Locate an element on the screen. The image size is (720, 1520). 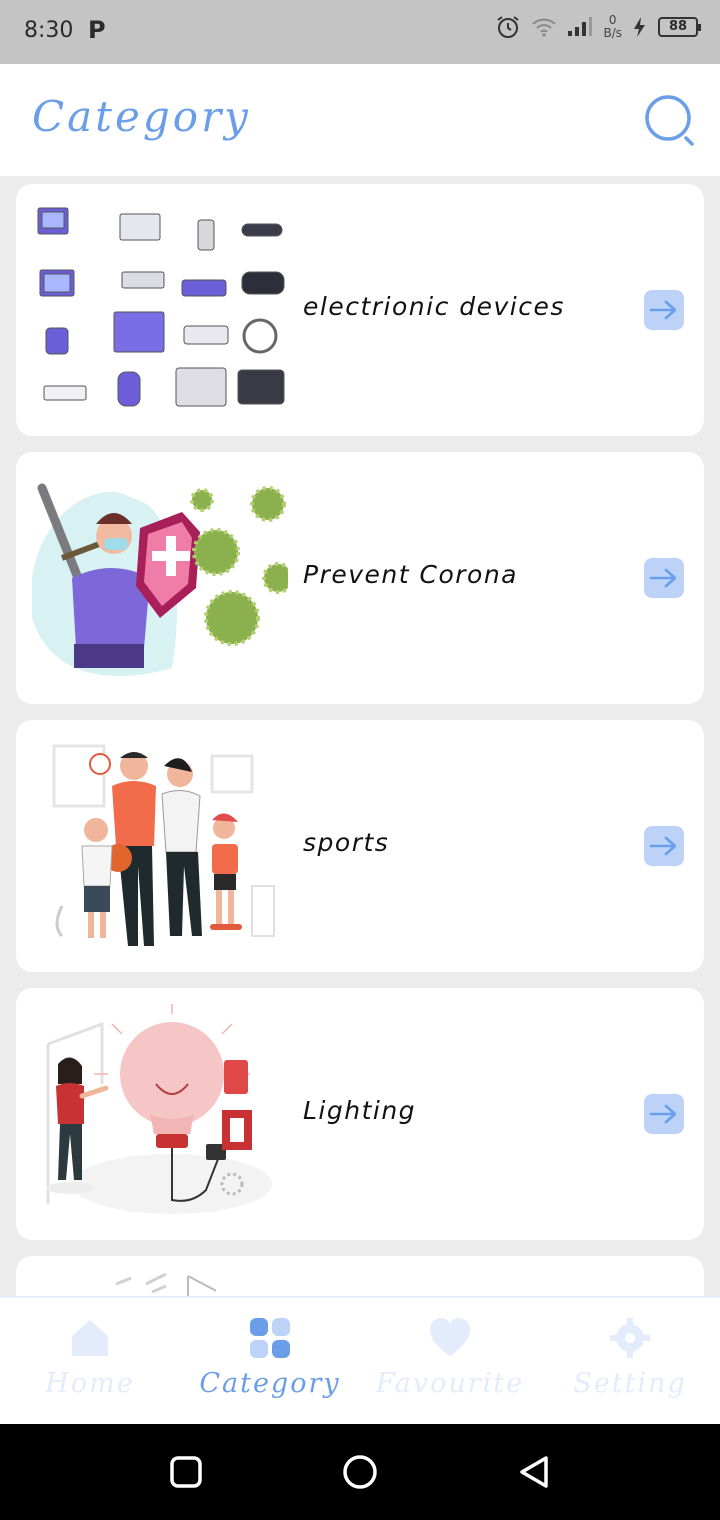
search-icon is located at coordinates (669, 120).